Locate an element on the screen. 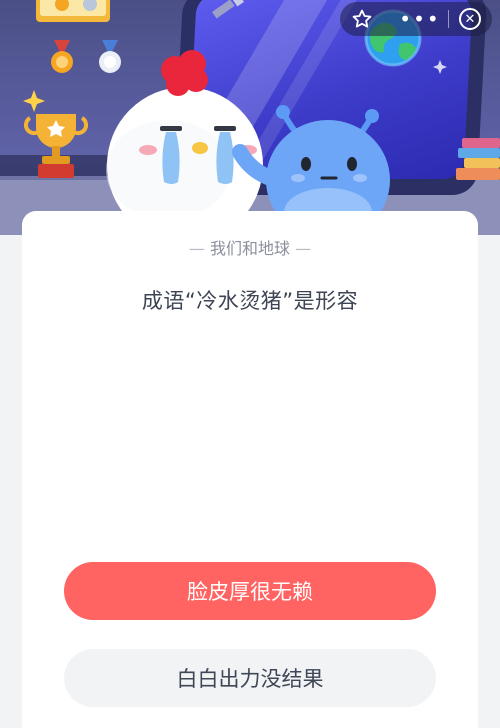 The width and height of the screenshot is (500, 728). mini-program-capsule: ••• ✕ is located at coordinates (416, 19).